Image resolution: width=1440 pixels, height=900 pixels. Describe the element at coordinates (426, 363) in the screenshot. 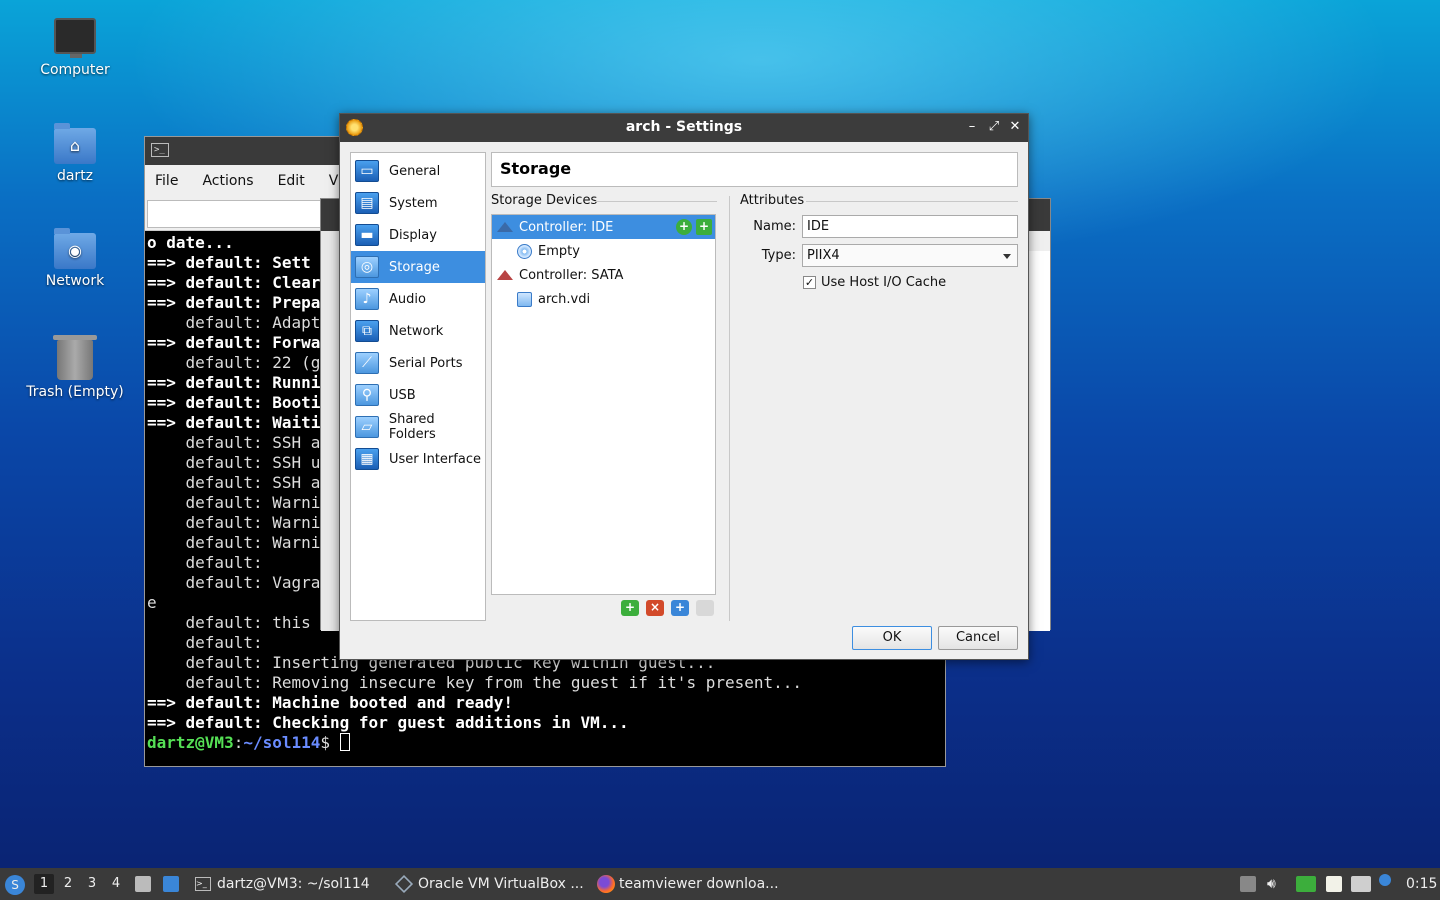

I see `nav-item-label: Serial Ports` at that location.